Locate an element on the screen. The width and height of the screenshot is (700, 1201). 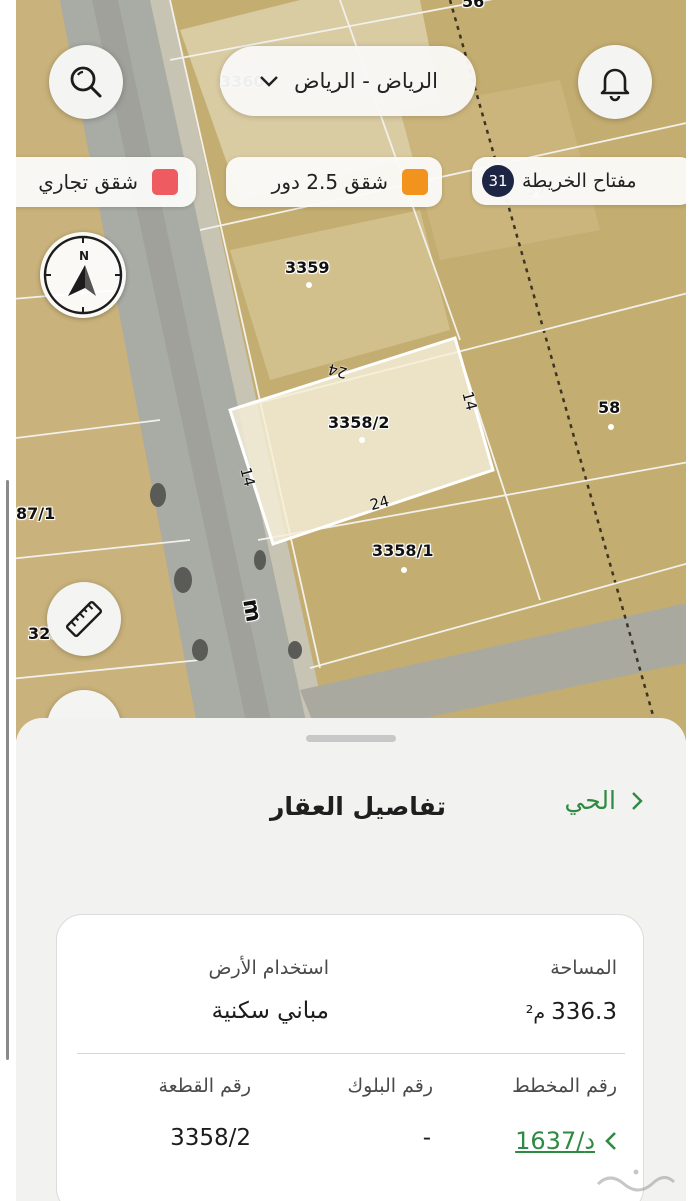
area-value: 336.3 is located at coordinates (584, 1012).